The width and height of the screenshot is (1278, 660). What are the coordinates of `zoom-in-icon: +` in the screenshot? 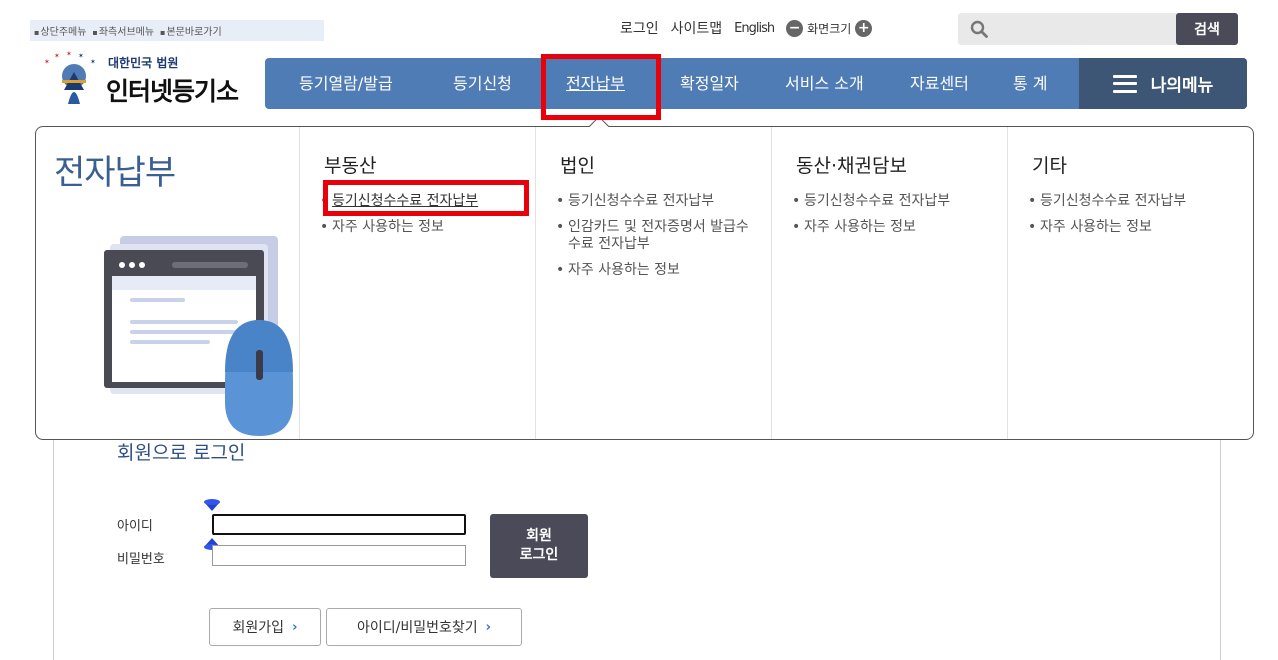 It's located at (864, 28).